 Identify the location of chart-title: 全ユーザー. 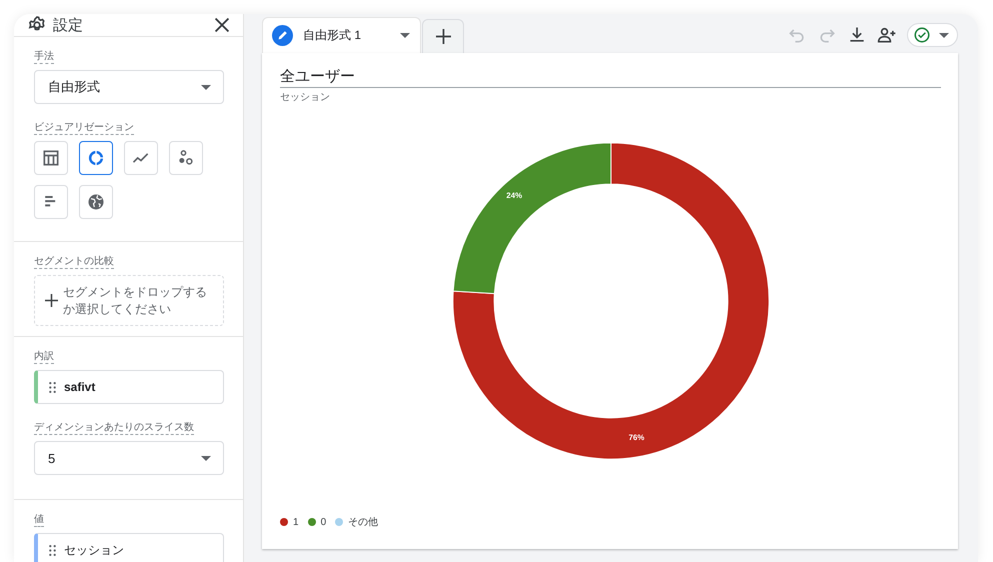
(610, 77).